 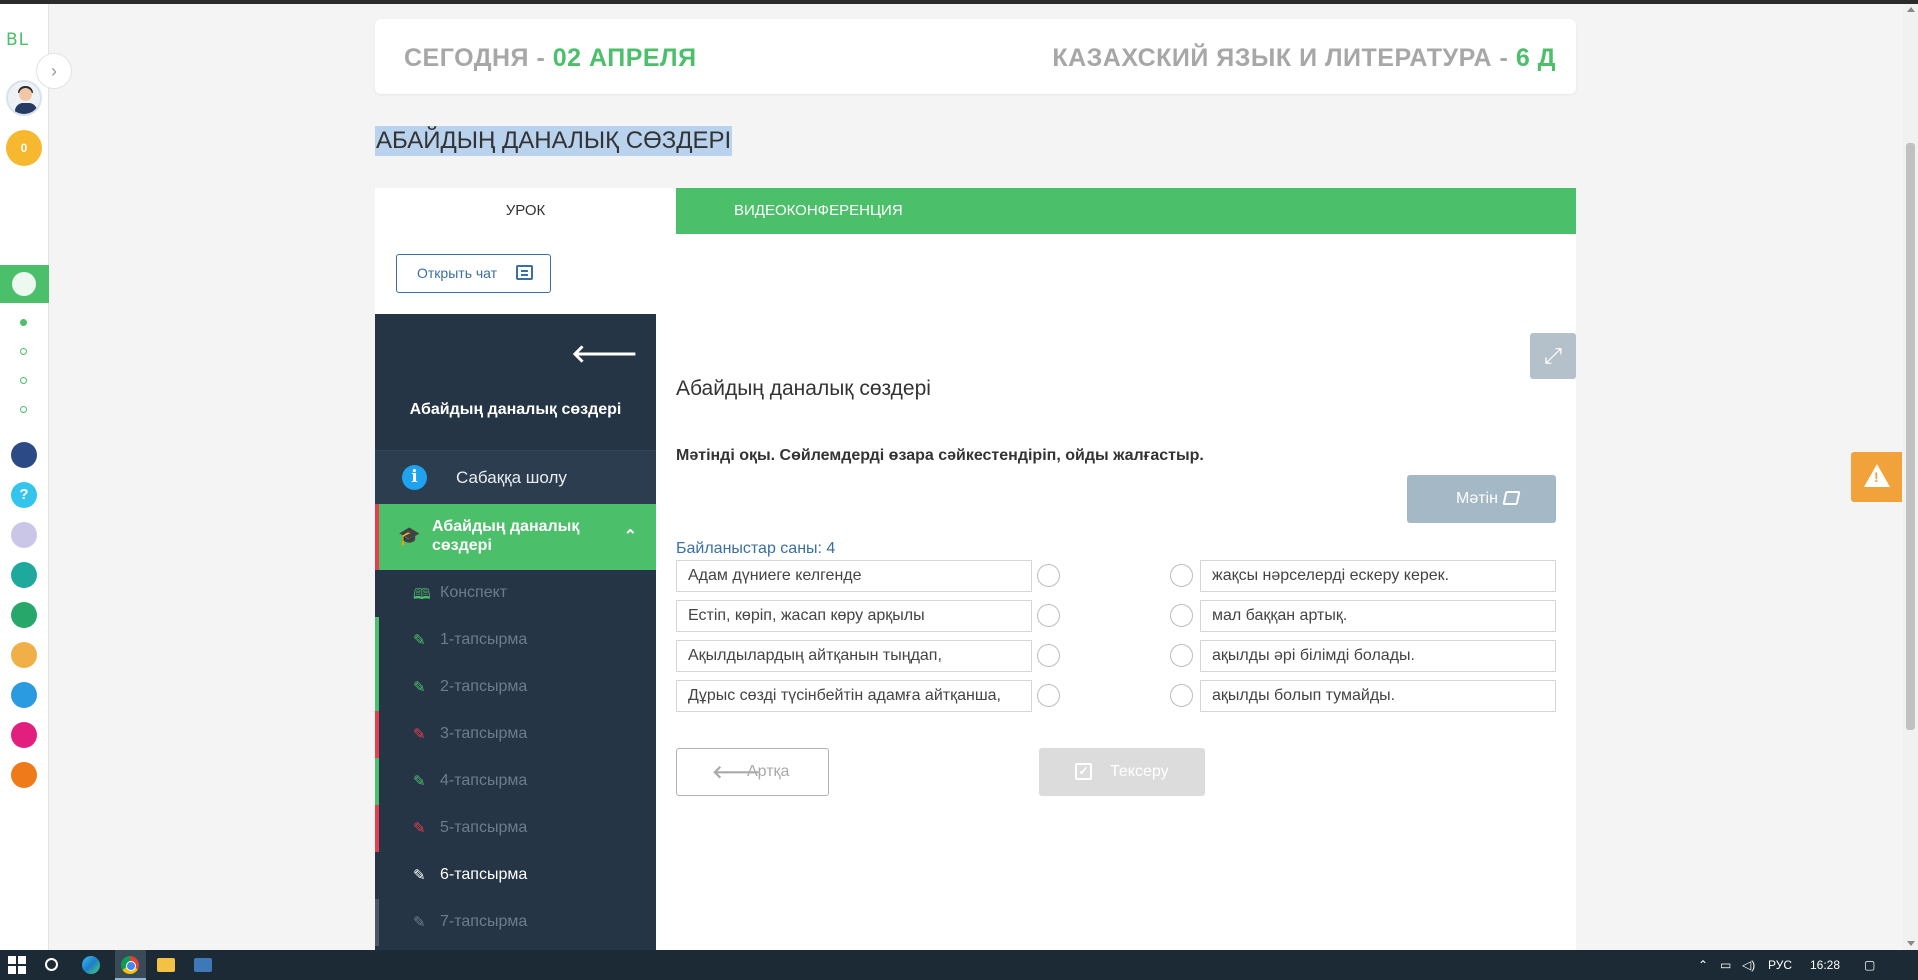 I want to click on fullscreen-button: ⤢, so click(x=1553, y=356).